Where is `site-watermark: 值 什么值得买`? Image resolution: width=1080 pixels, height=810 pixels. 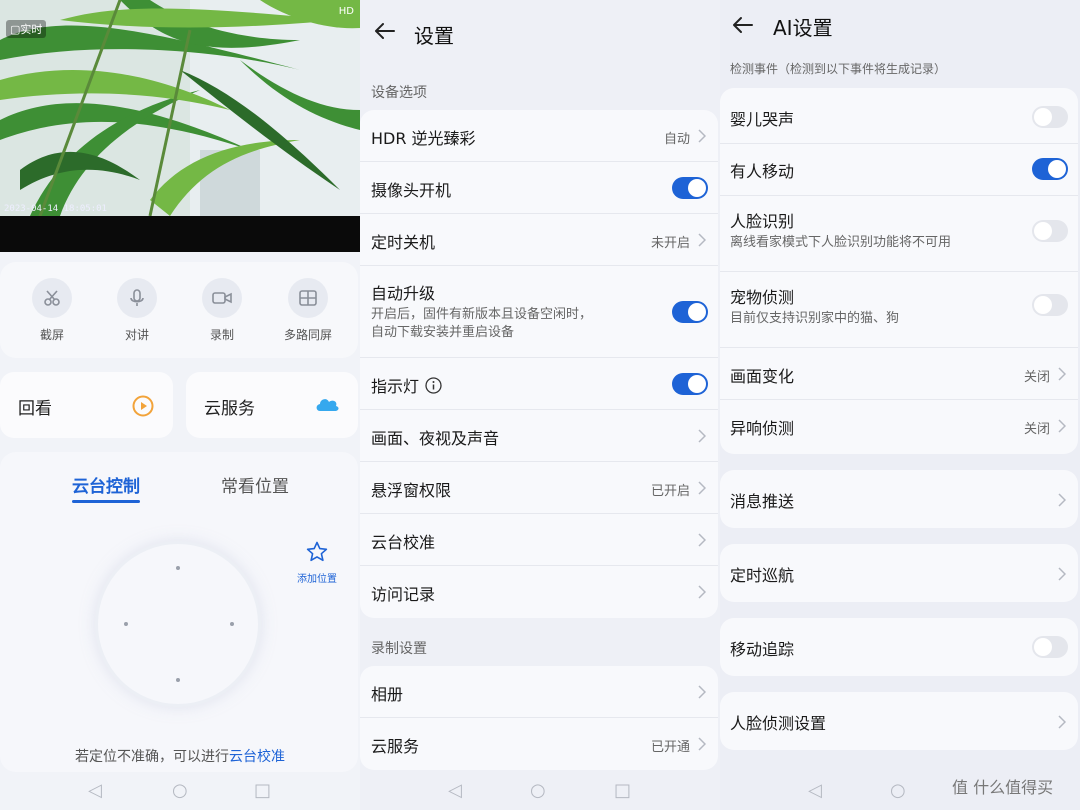 site-watermark: 值 什么值得买 is located at coordinates (1003, 787).